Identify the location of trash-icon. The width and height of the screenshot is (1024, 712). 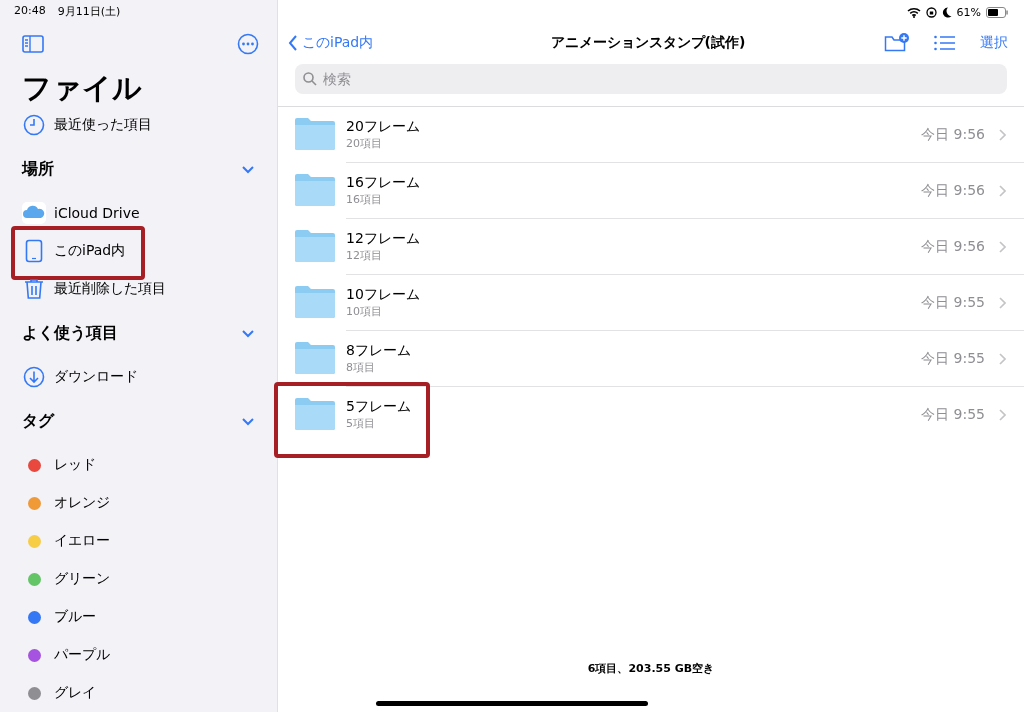
(34, 289).